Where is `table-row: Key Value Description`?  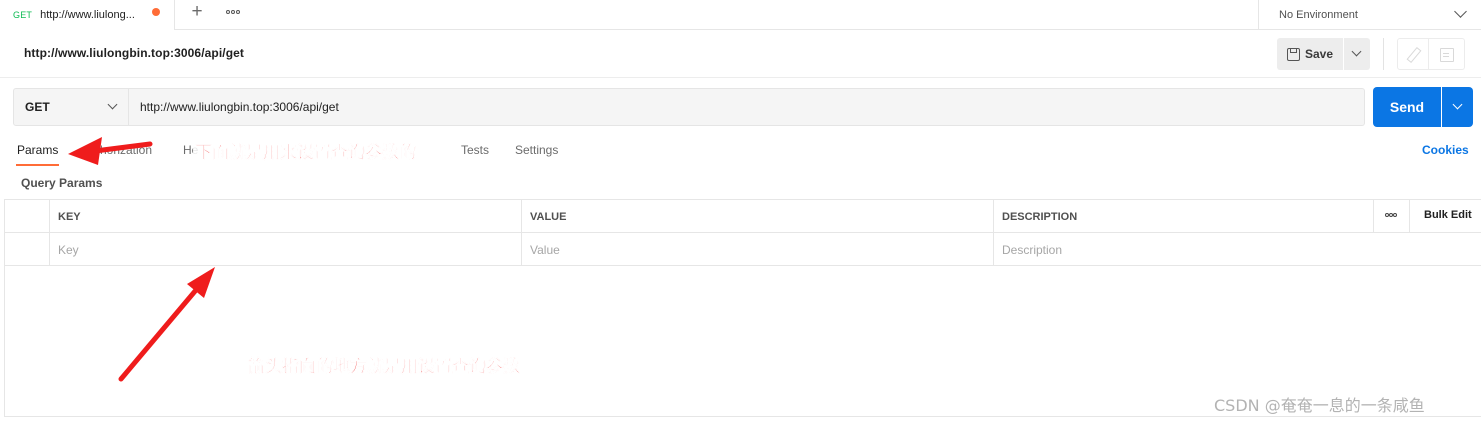 table-row: Key Value Description is located at coordinates (742, 249).